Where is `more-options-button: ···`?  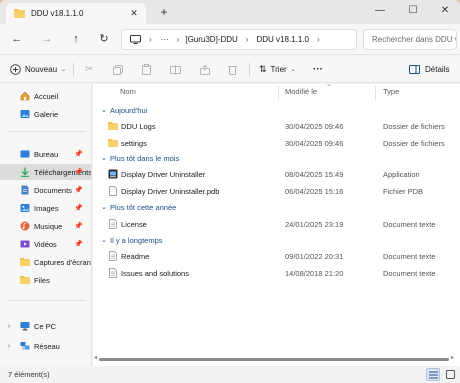 more-options-button: ··· is located at coordinates (318, 69).